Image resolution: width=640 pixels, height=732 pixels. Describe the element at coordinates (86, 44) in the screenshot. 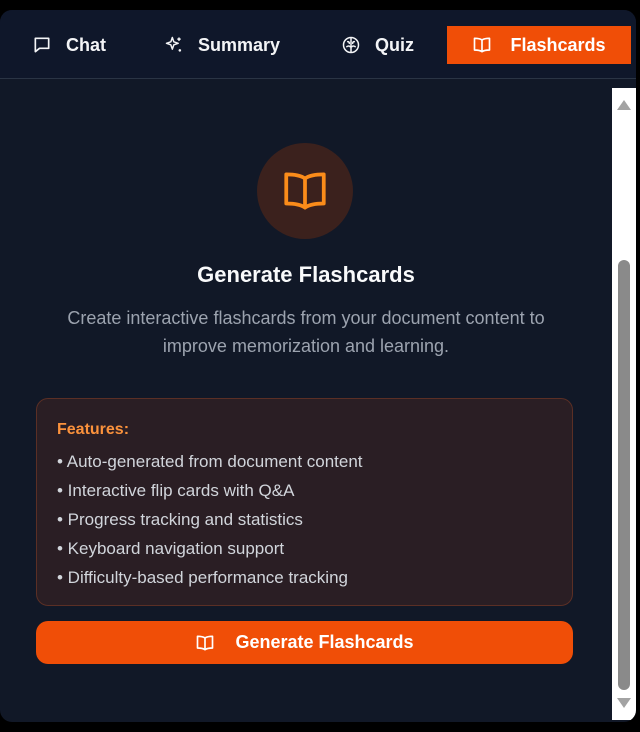

I see `tab-chat-label: Chat` at that location.